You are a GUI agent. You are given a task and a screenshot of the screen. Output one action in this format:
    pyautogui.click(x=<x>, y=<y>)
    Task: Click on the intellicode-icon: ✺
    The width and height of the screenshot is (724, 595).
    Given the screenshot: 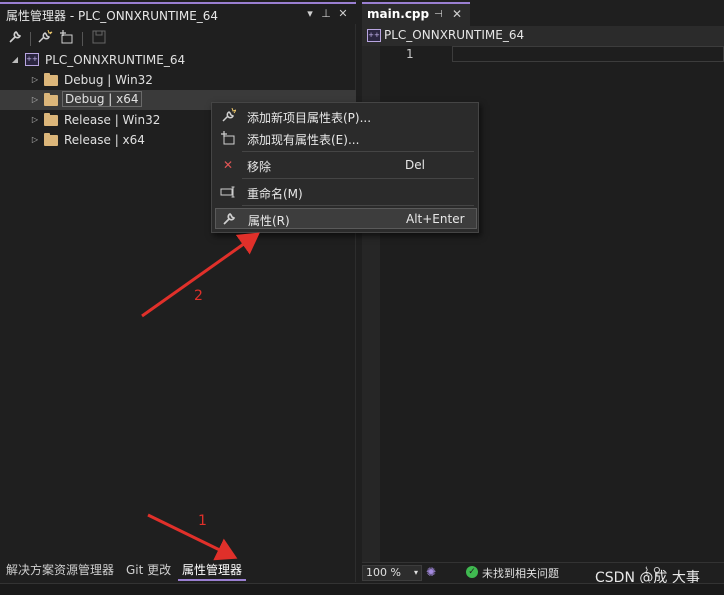 What is the action you would take?
    pyautogui.click(x=431, y=572)
    